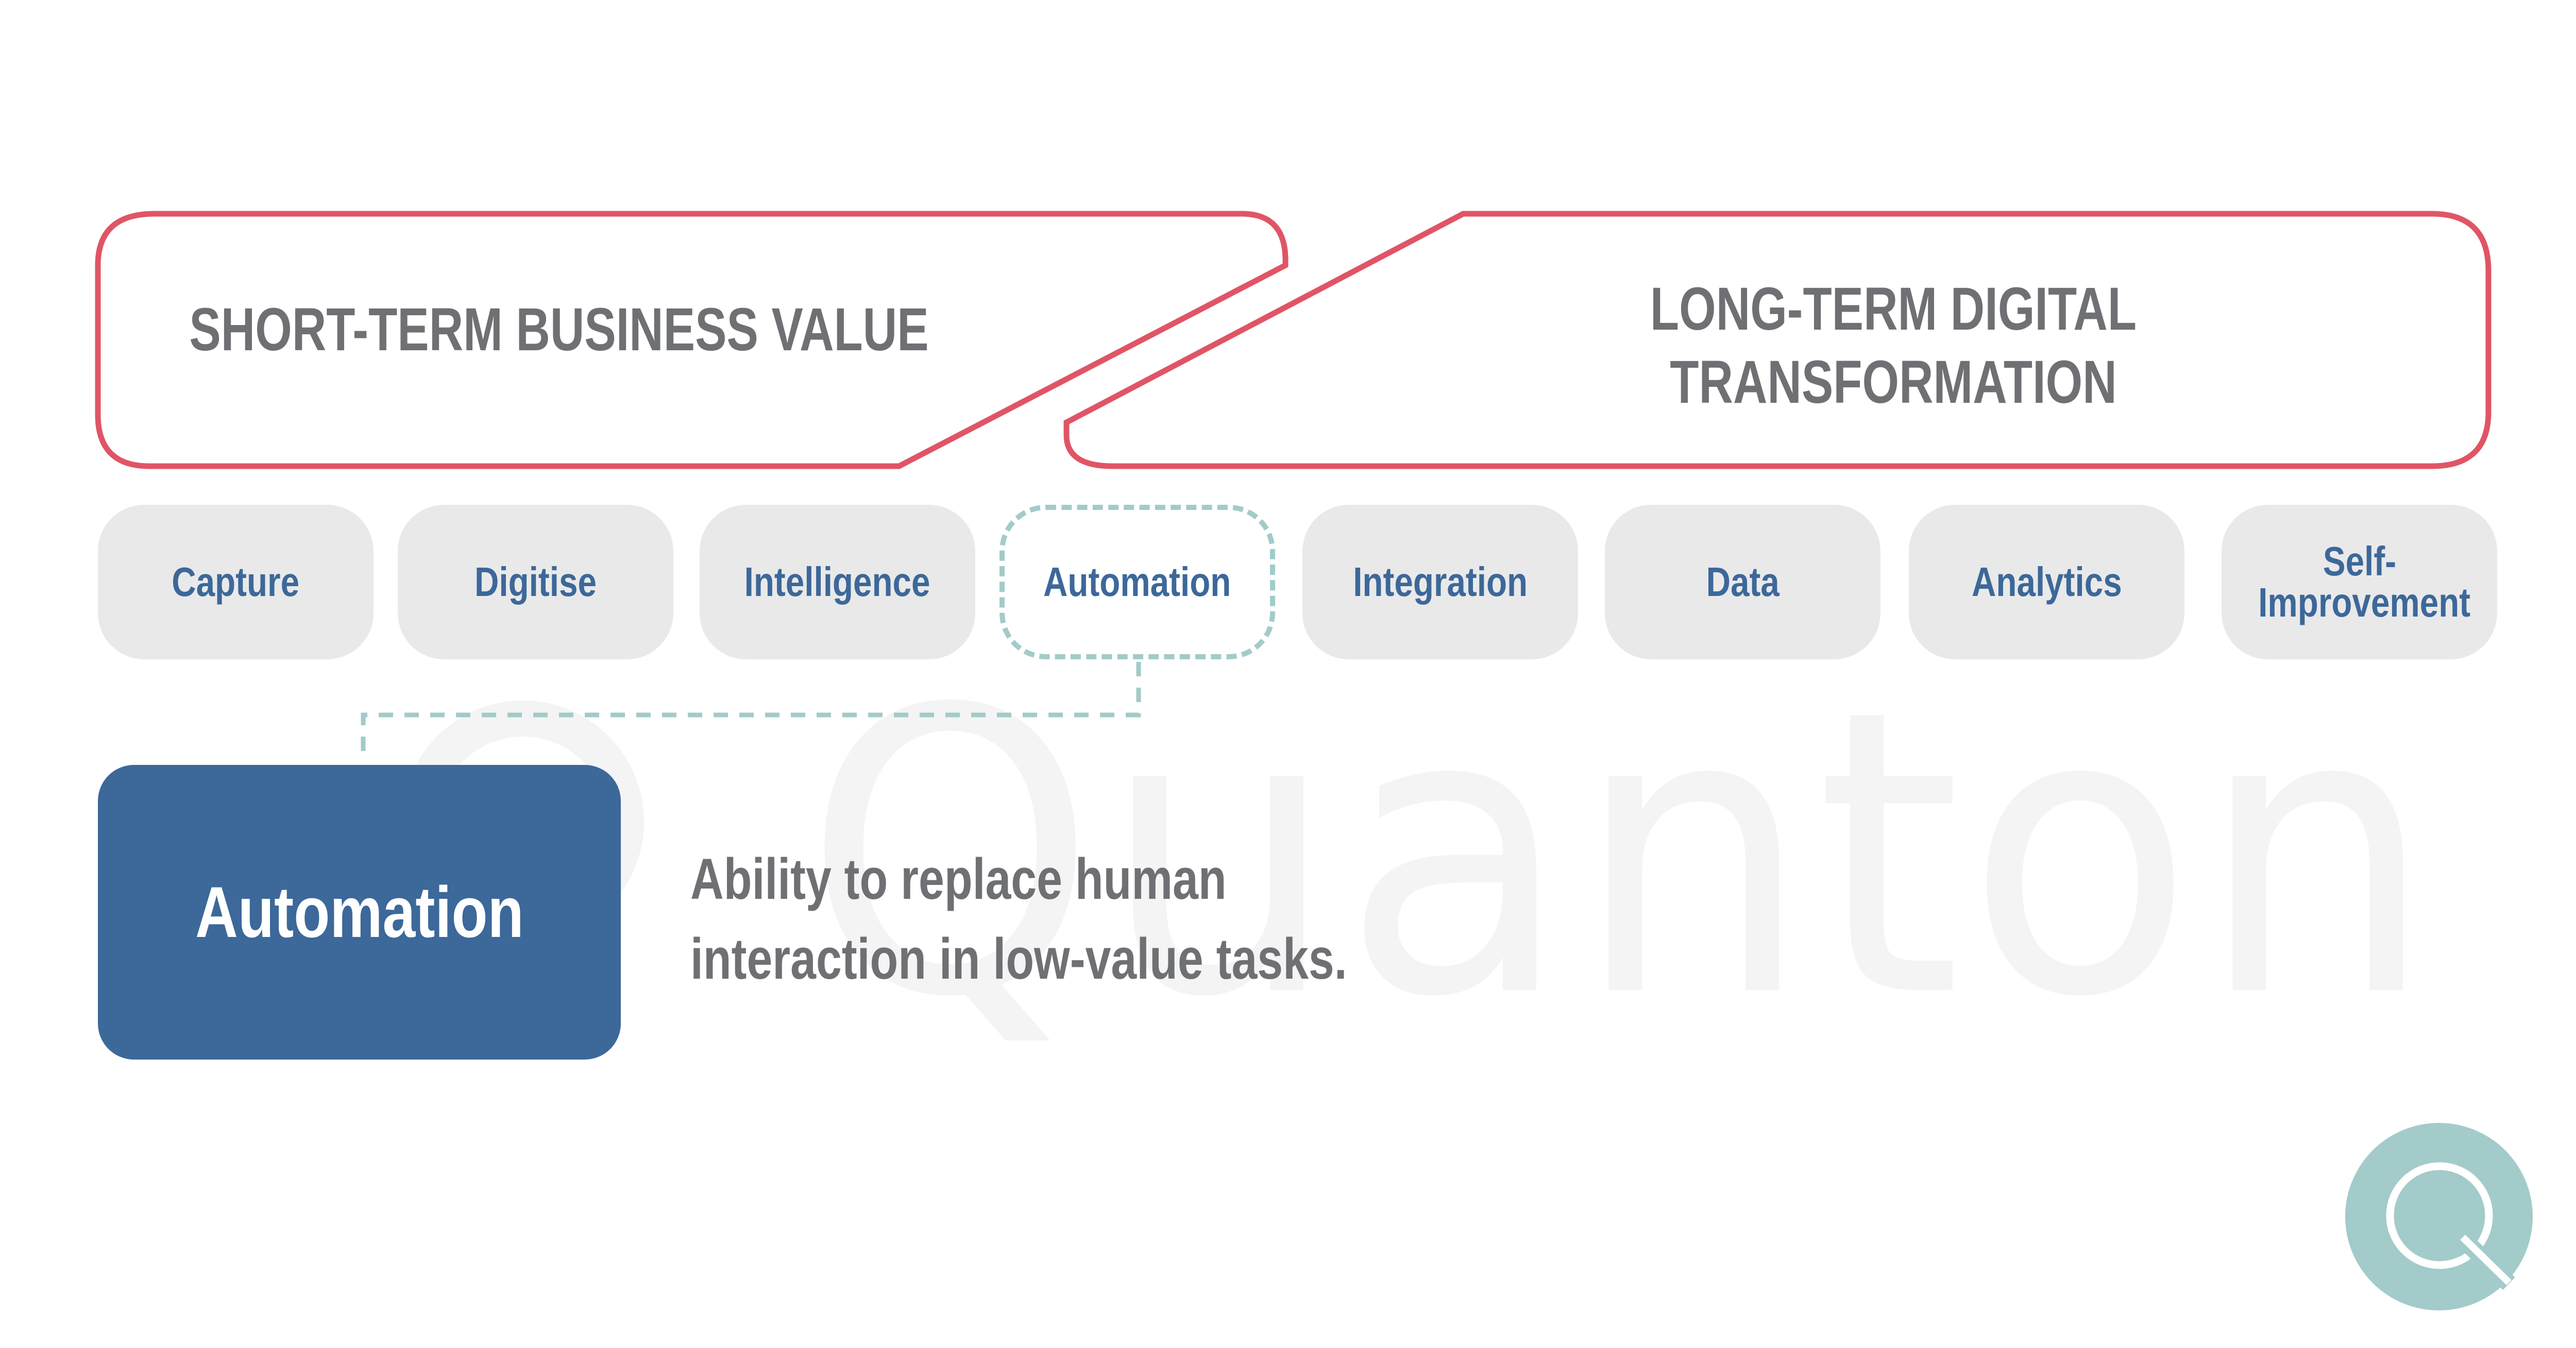  I want to click on quanton-q-logo-icon, so click(2439, 1216).